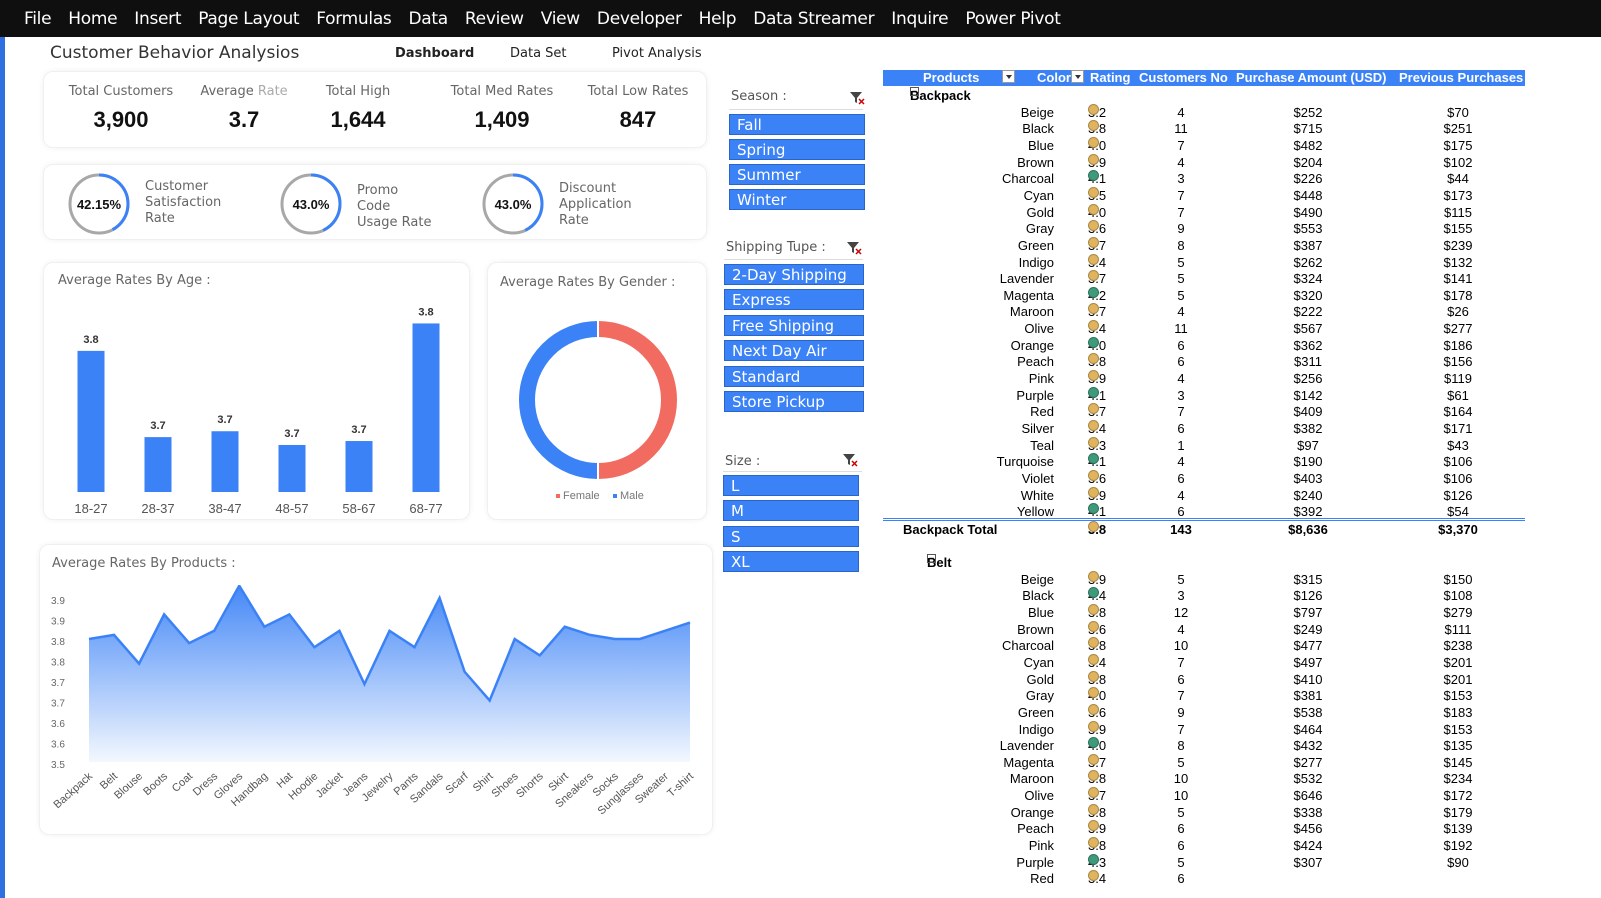  What do you see at coordinates (637, 400) in the screenshot?
I see `donut-slice-female` at bounding box center [637, 400].